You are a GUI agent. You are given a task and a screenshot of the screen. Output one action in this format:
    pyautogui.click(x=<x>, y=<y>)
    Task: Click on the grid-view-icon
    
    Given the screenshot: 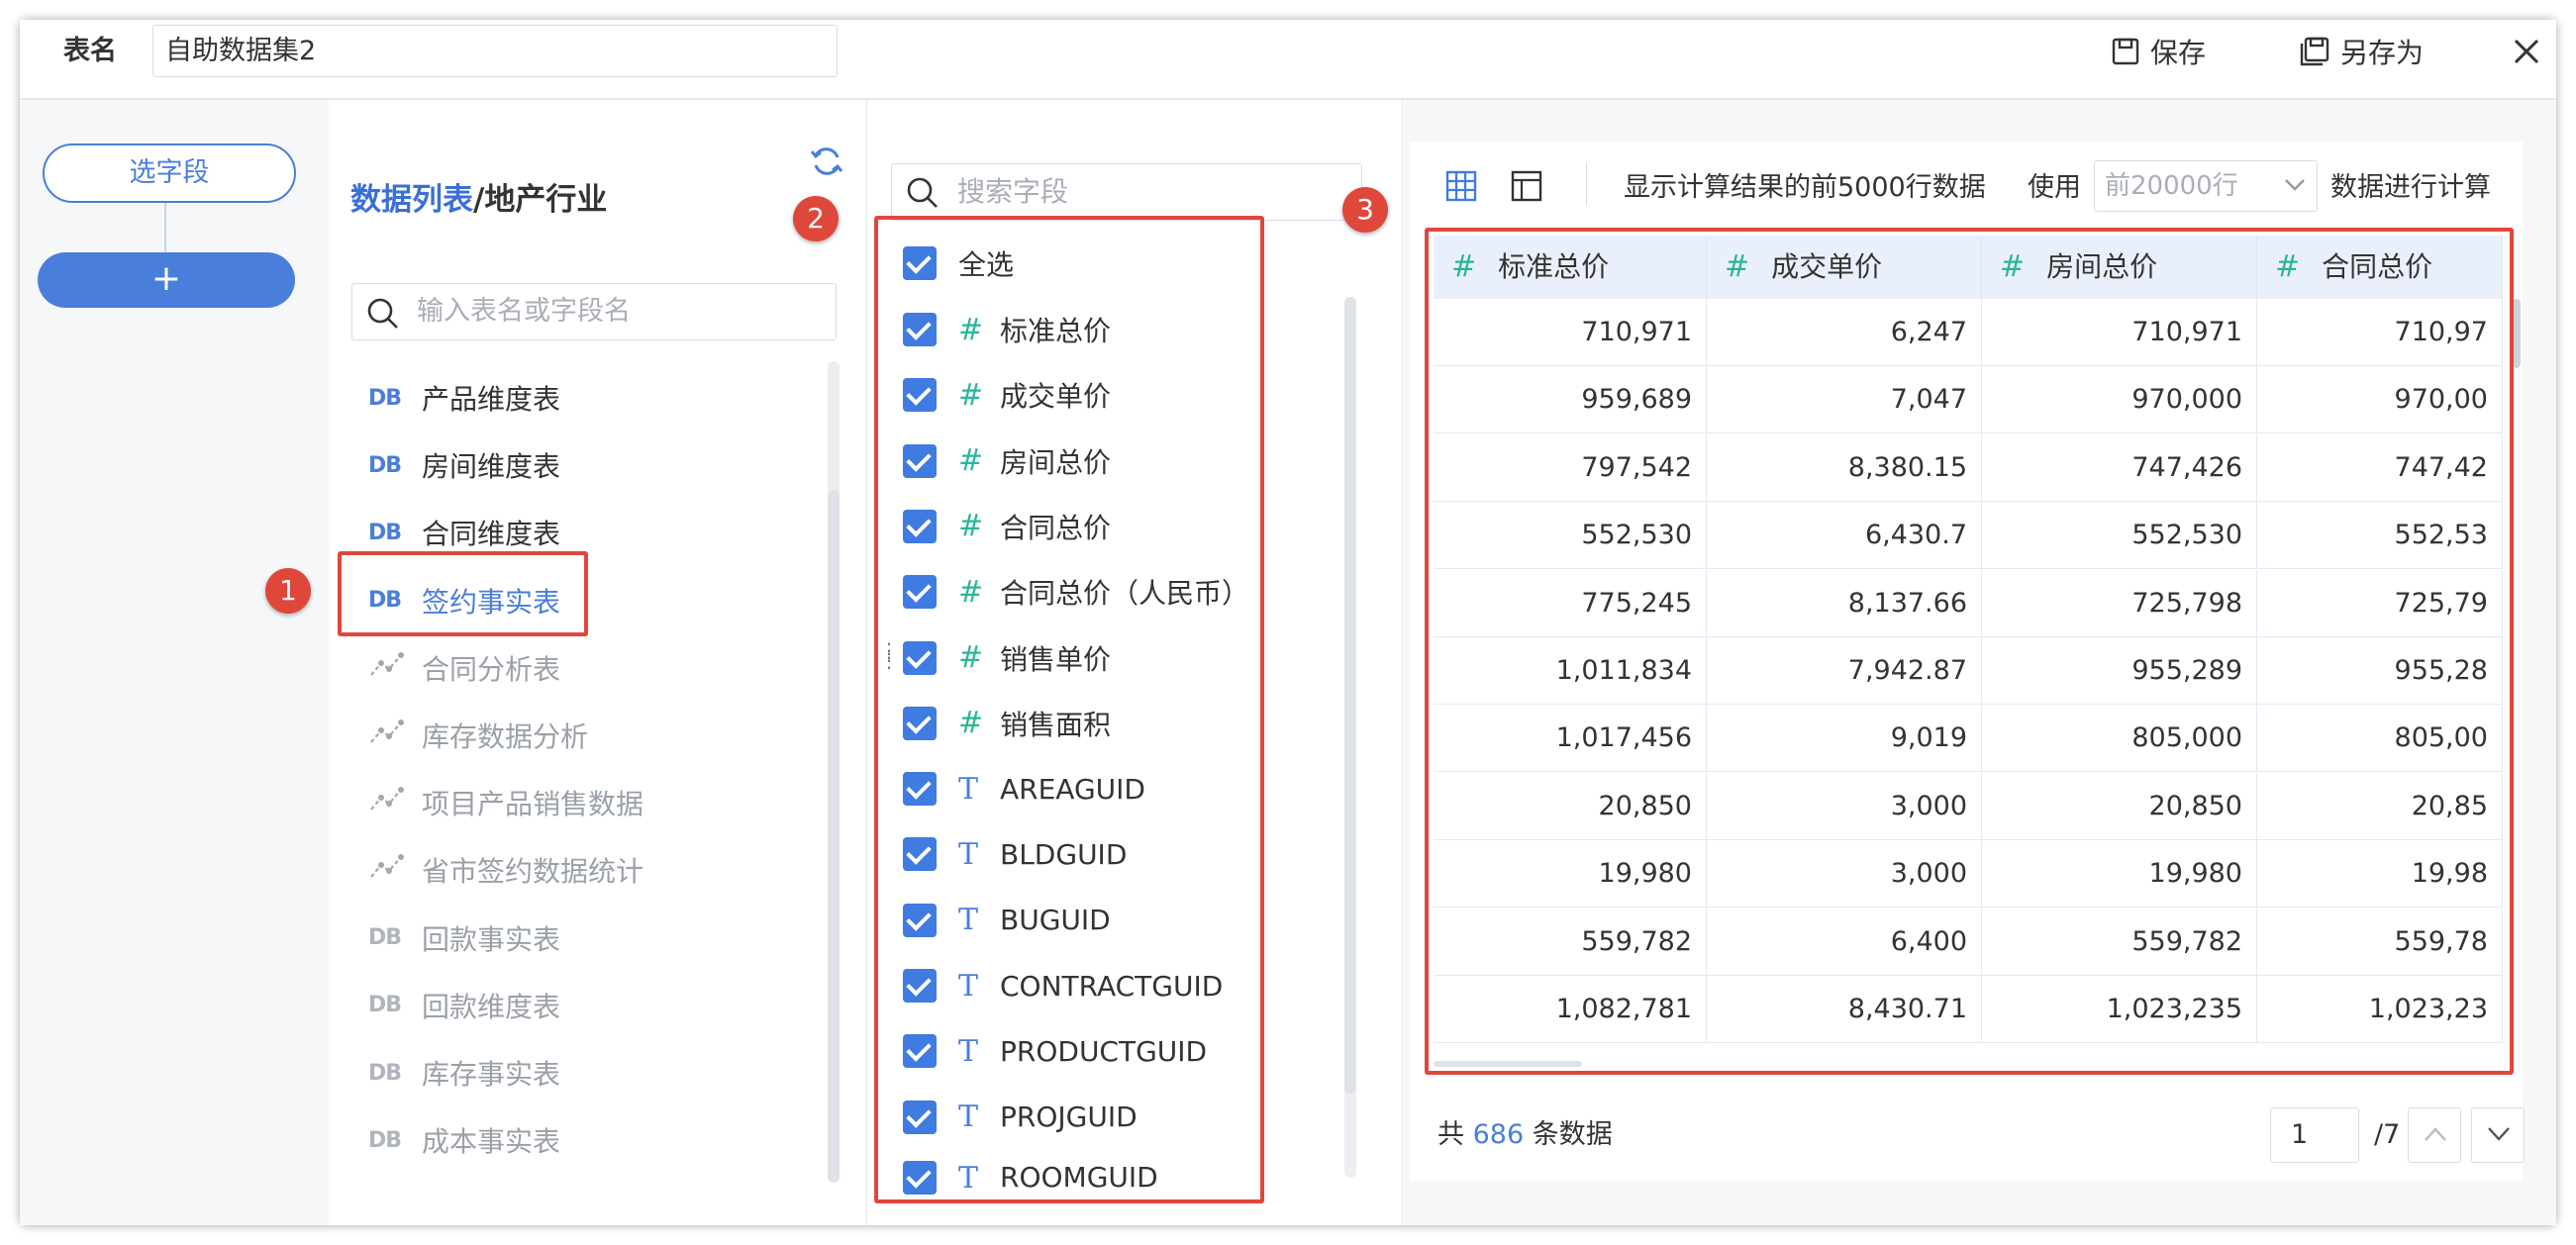 What is the action you would take?
    pyautogui.click(x=1461, y=186)
    